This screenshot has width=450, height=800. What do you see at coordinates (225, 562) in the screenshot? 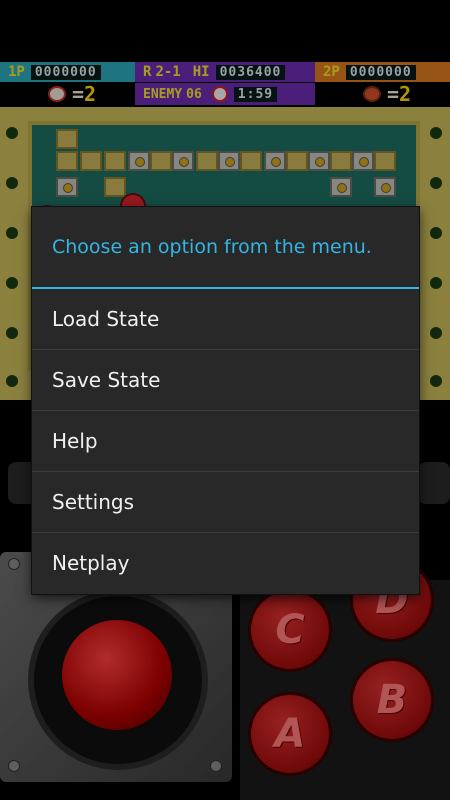
I see `menu-item-netplay: Netplay` at bounding box center [225, 562].